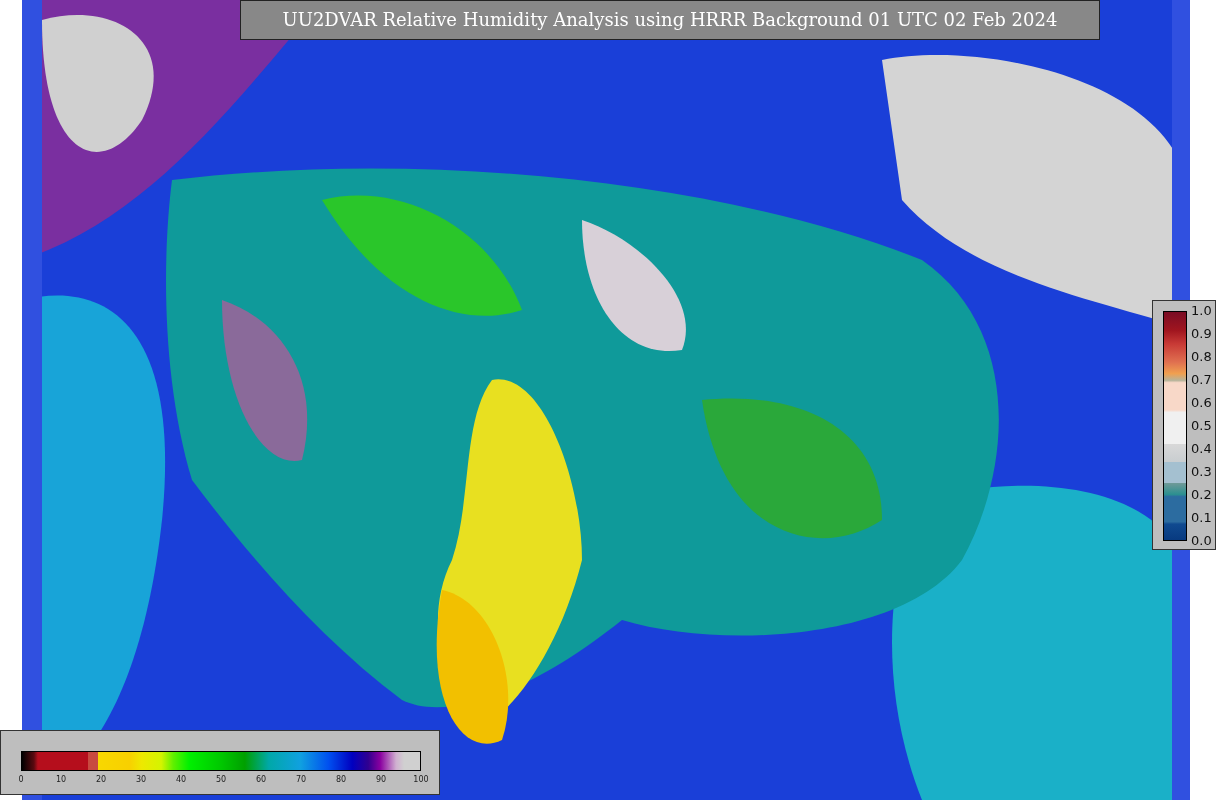 Image resolution: width=1216 pixels, height=800 pixels. Describe the element at coordinates (101, 780) in the screenshot. I see `tick-label: 20` at that location.